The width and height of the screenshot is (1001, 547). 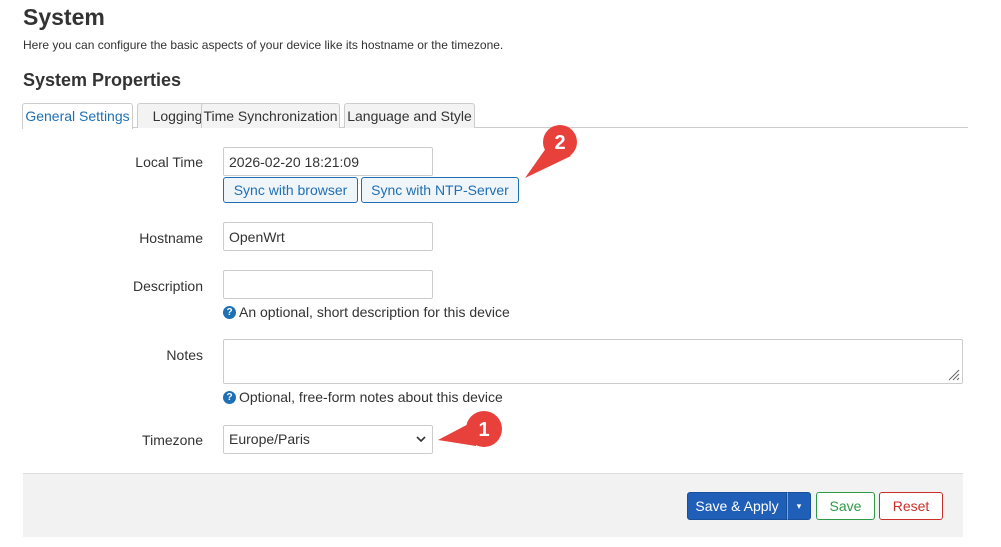 What do you see at coordinates (169, 162) in the screenshot?
I see `local-time-label: Local Time` at bounding box center [169, 162].